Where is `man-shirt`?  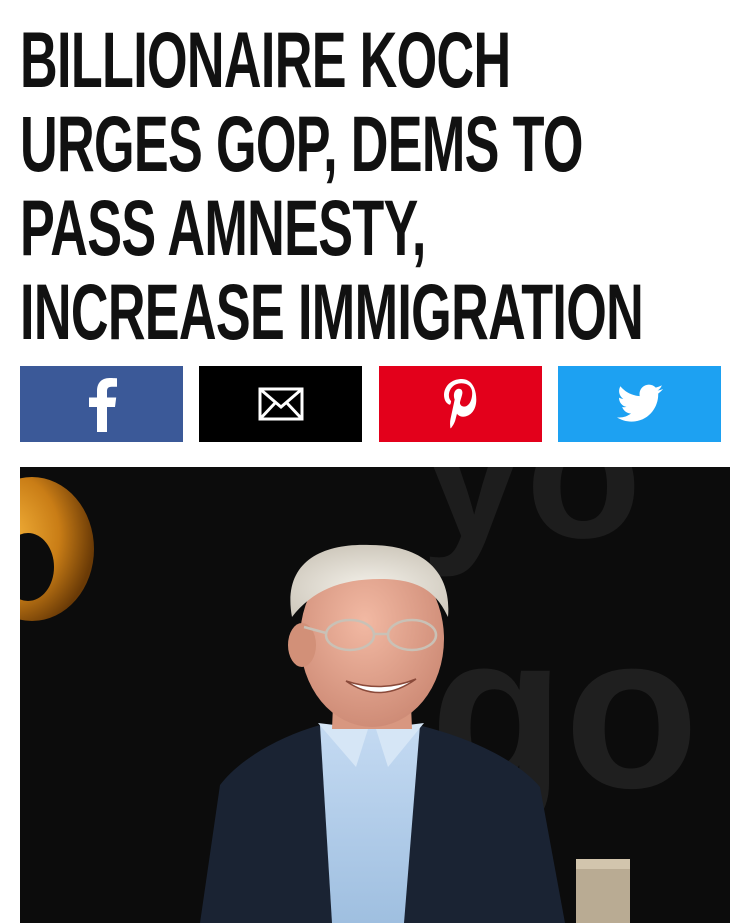 man-shirt is located at coordinates (370, 824).